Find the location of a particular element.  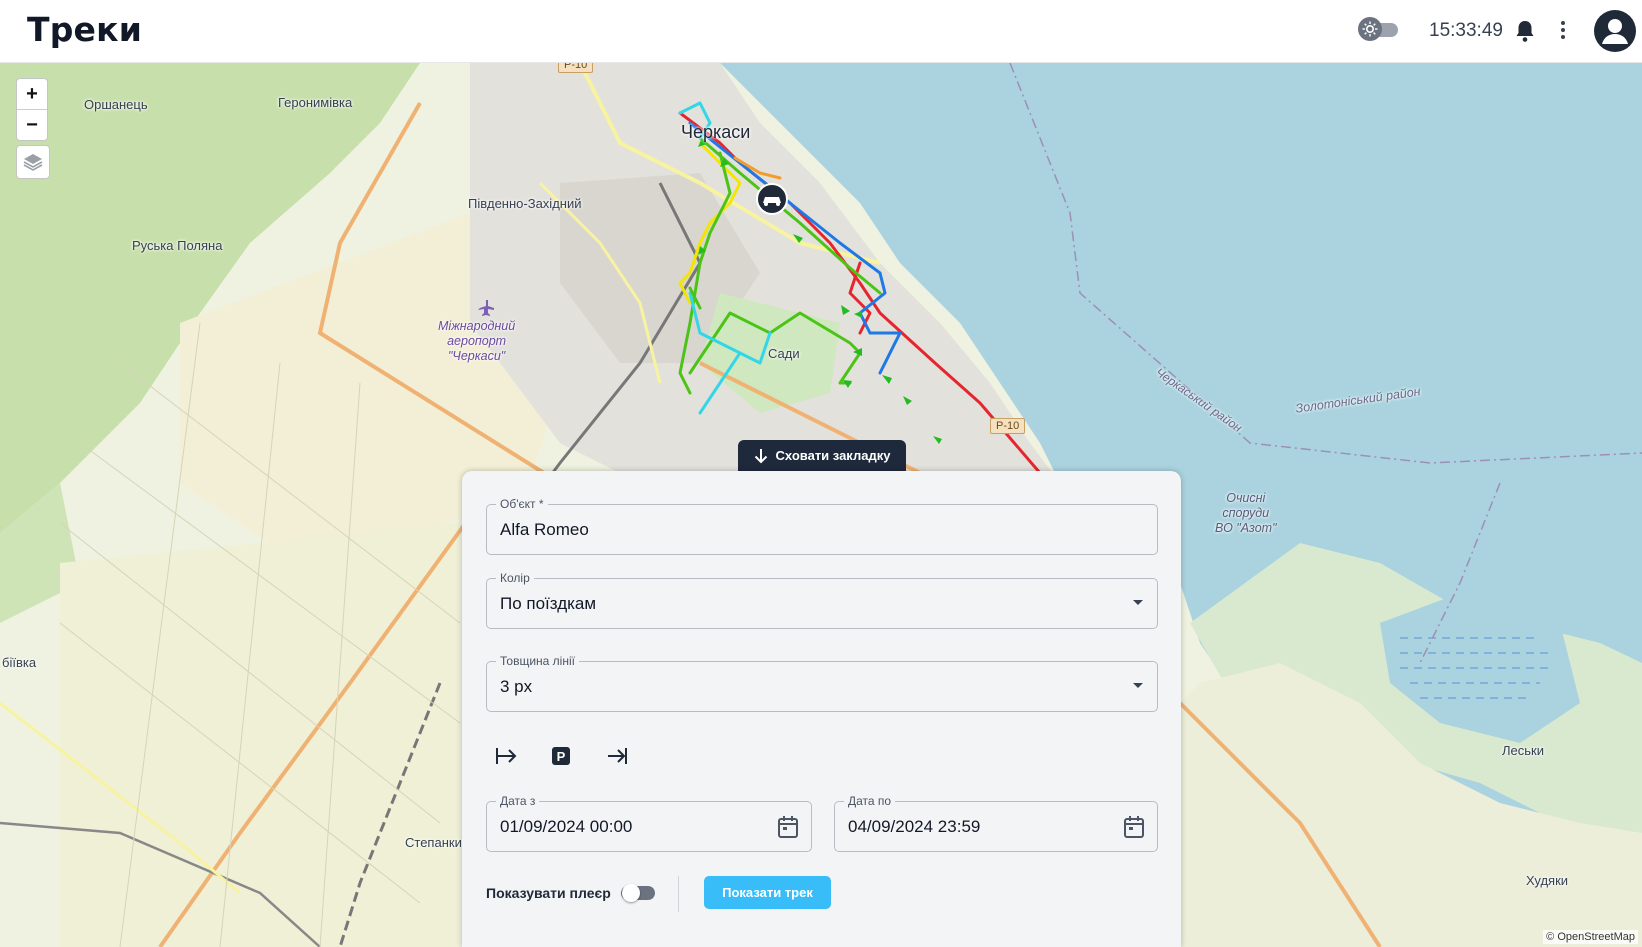

show-player-toggle is located at coordinates (638, 893).